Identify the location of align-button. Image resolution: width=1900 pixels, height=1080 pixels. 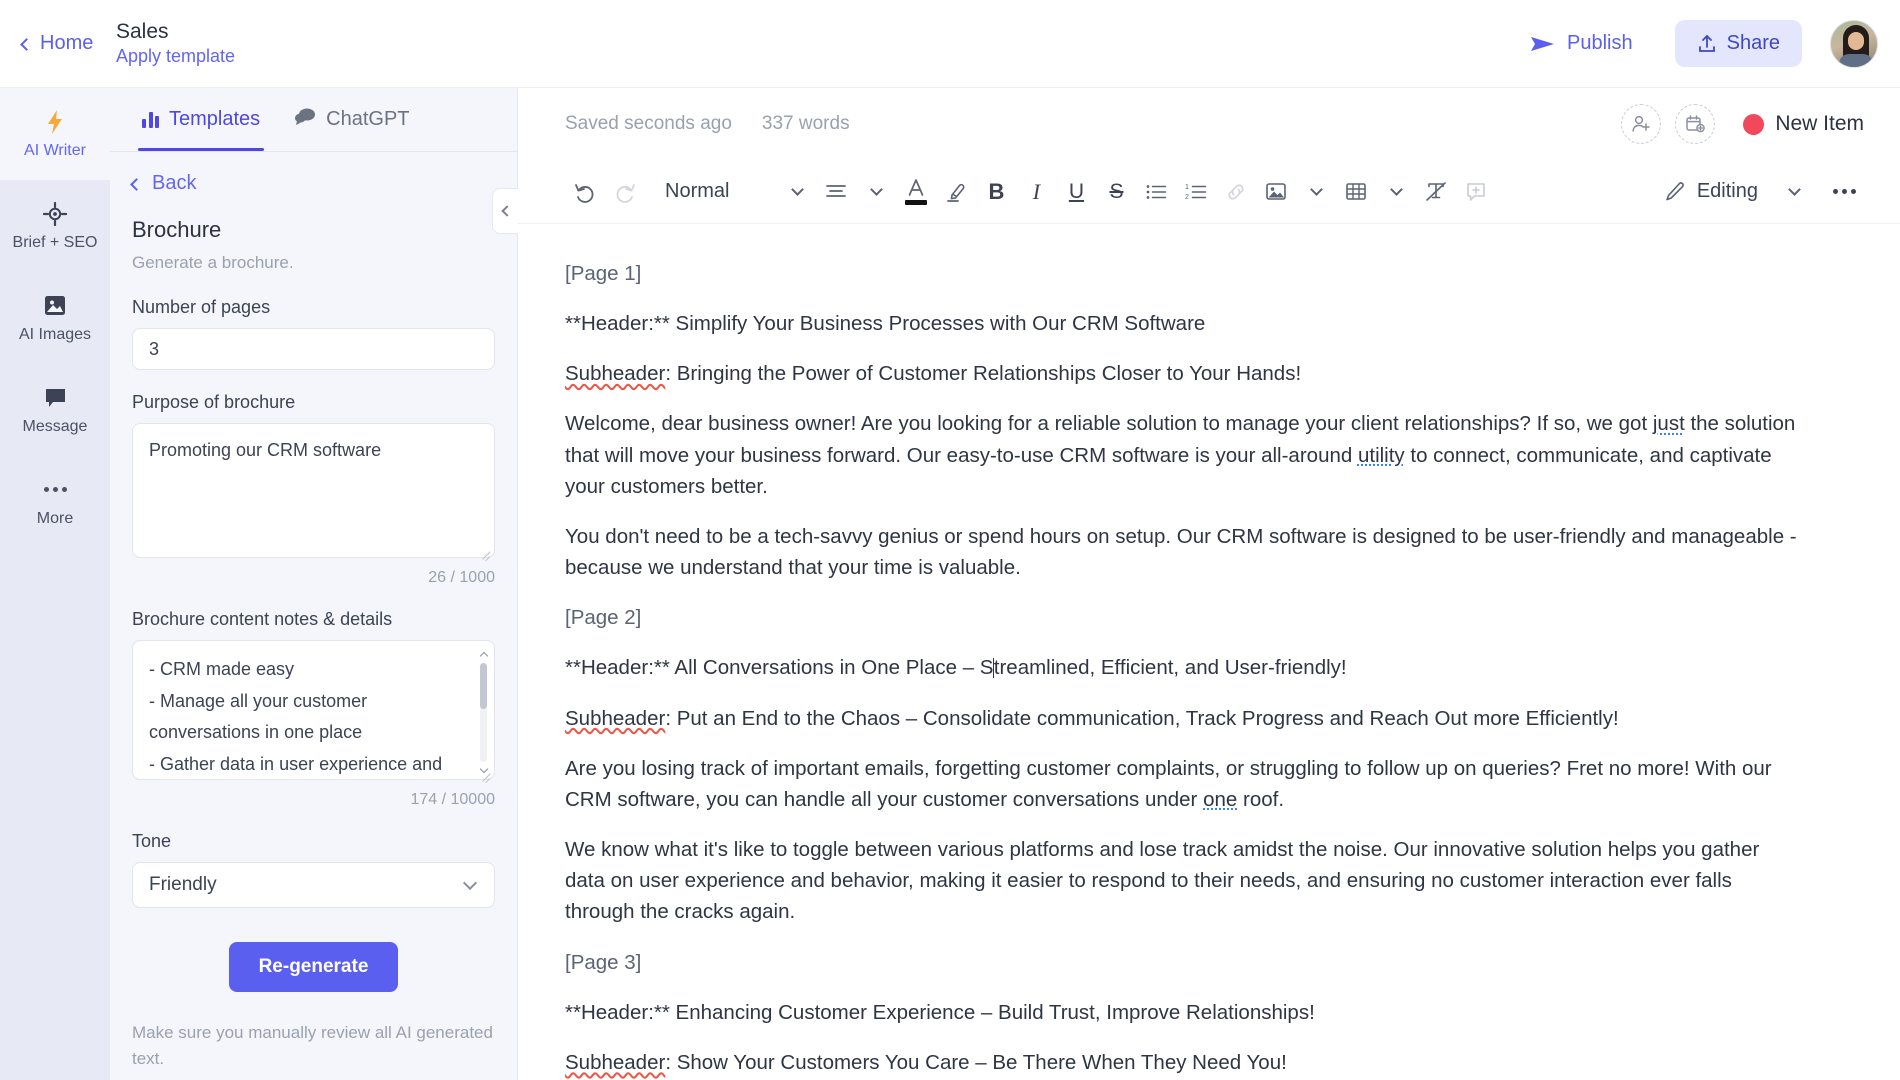
(836, 192).